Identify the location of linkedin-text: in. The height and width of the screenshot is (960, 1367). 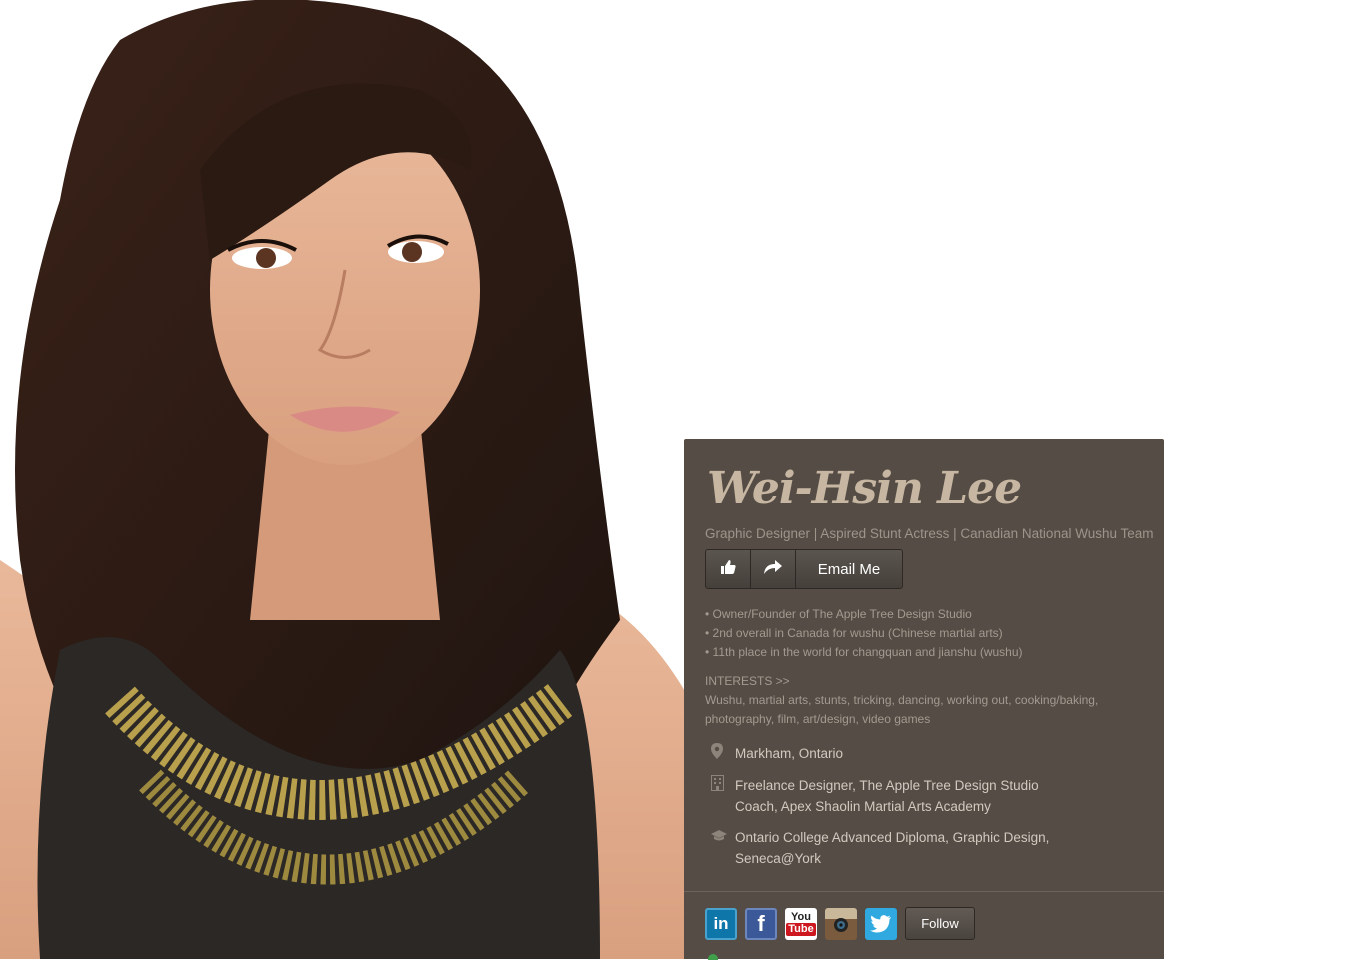
(721, 923).